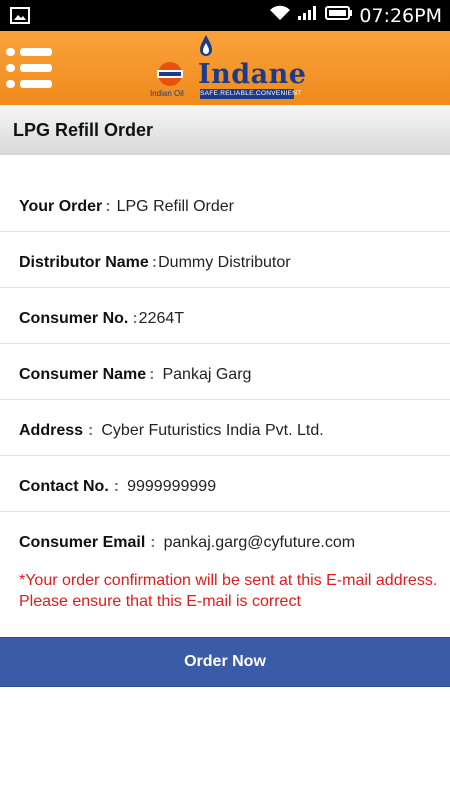 The height and width of the screenshot is (800, 450). I want to click on row-content: Contact No.:9999999999, so click(117, 487).